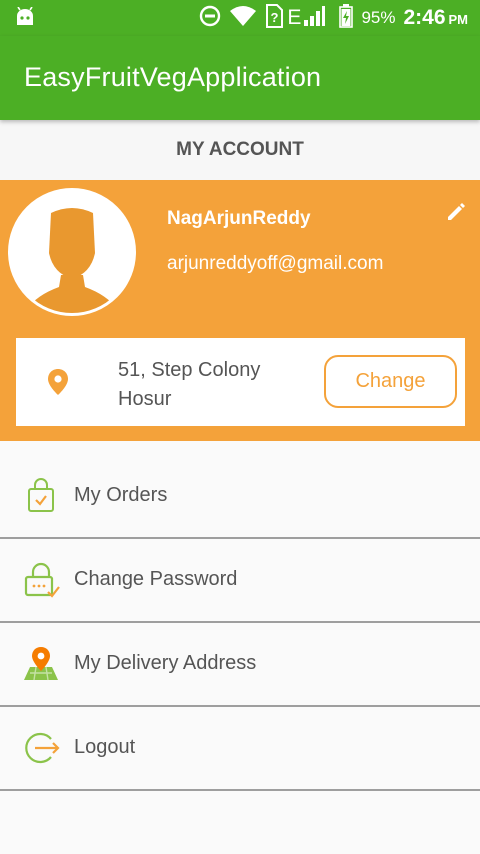 This screenshot has width=480, height=854. I want to click on status-icons: ? E 95% 2:46 PM, so click(333, 18).